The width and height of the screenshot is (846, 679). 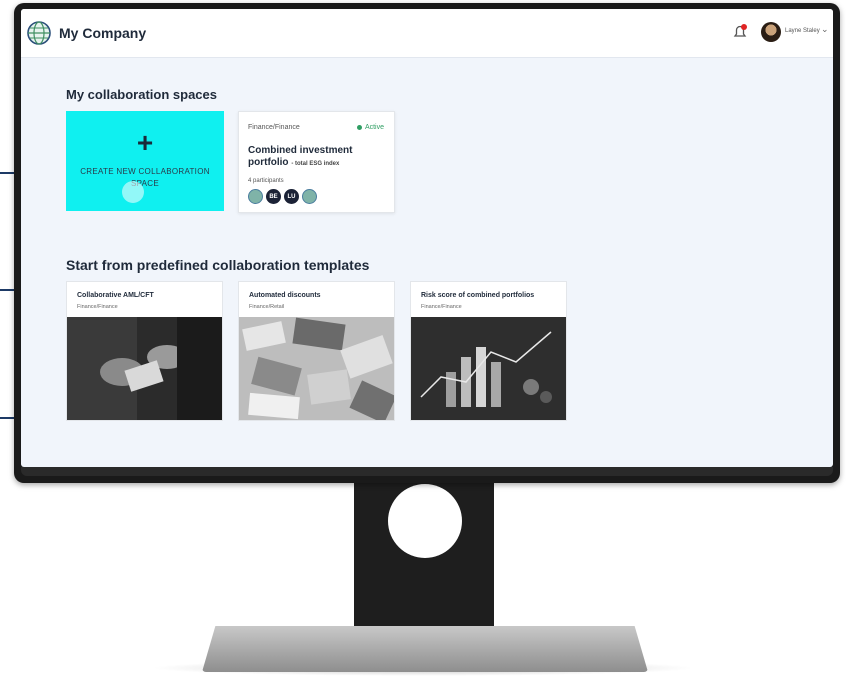 I want to click on space-category: Finance/Finance, so click(x=274, y=127).